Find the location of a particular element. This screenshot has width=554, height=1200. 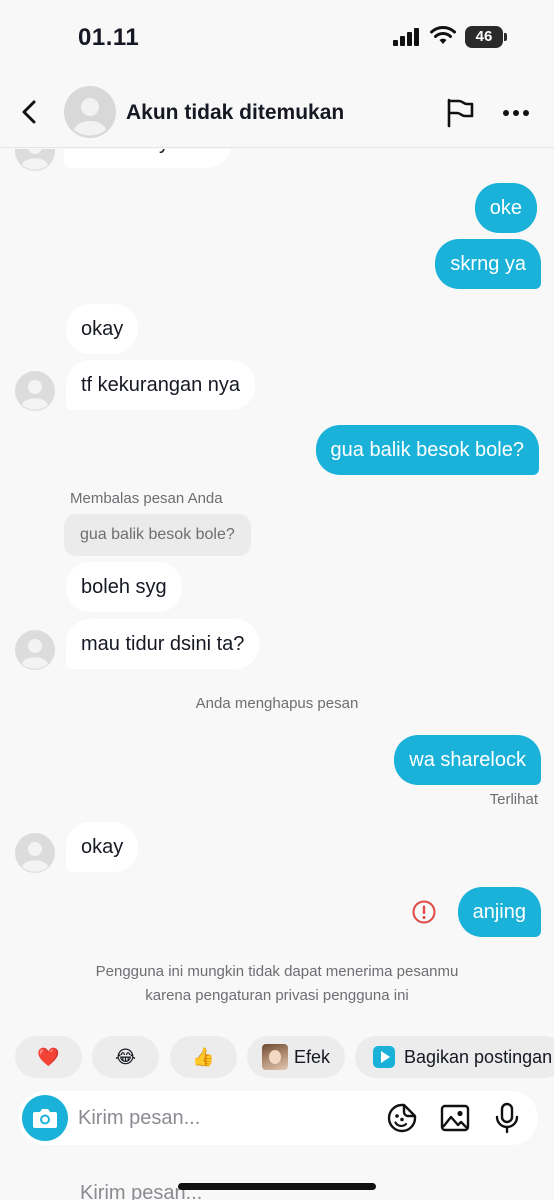

play-icon is located at coordinates (384, 1057).